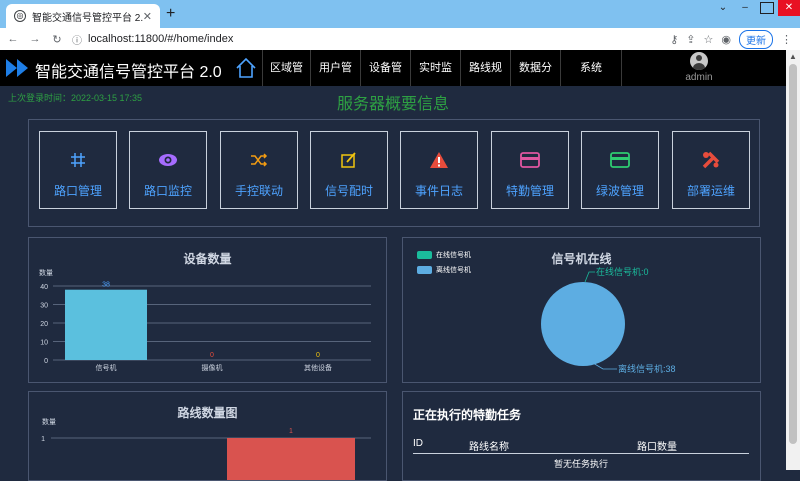 This screenshot has height=481, width=800. What do you see at coordinates (13, 39) in the screenshot?
I see `back-icon: ←` at bounding box center [13, 39].